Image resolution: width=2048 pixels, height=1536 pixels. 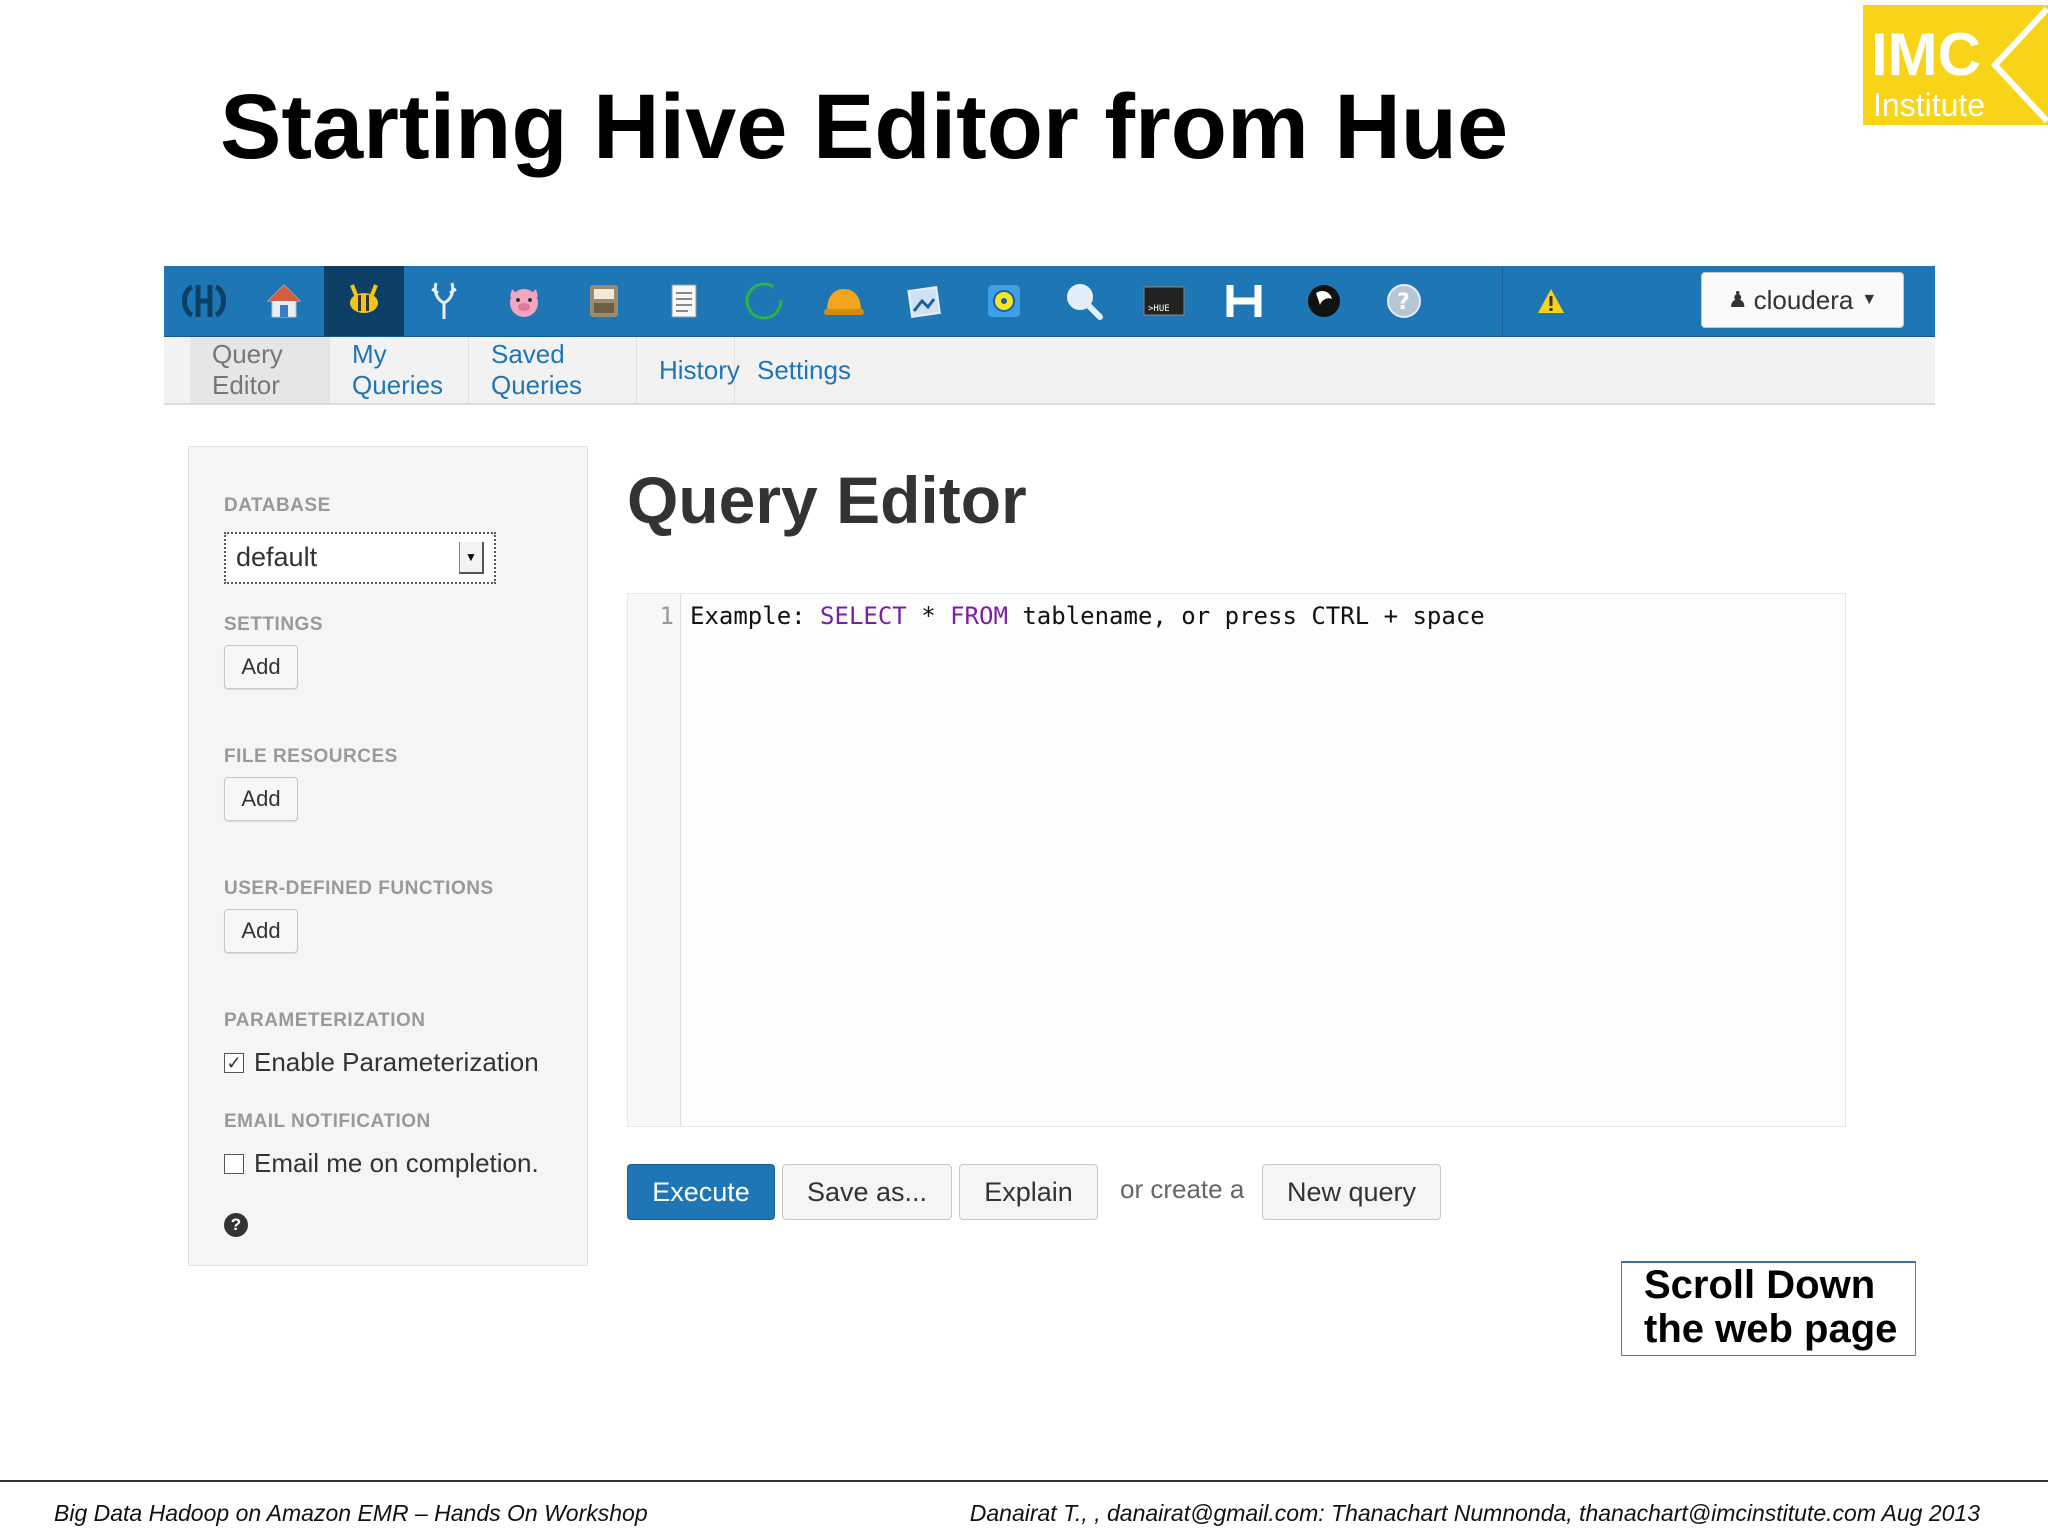 I want to click on chevron-down-icon: ▼, so click(x=1869, y=299).